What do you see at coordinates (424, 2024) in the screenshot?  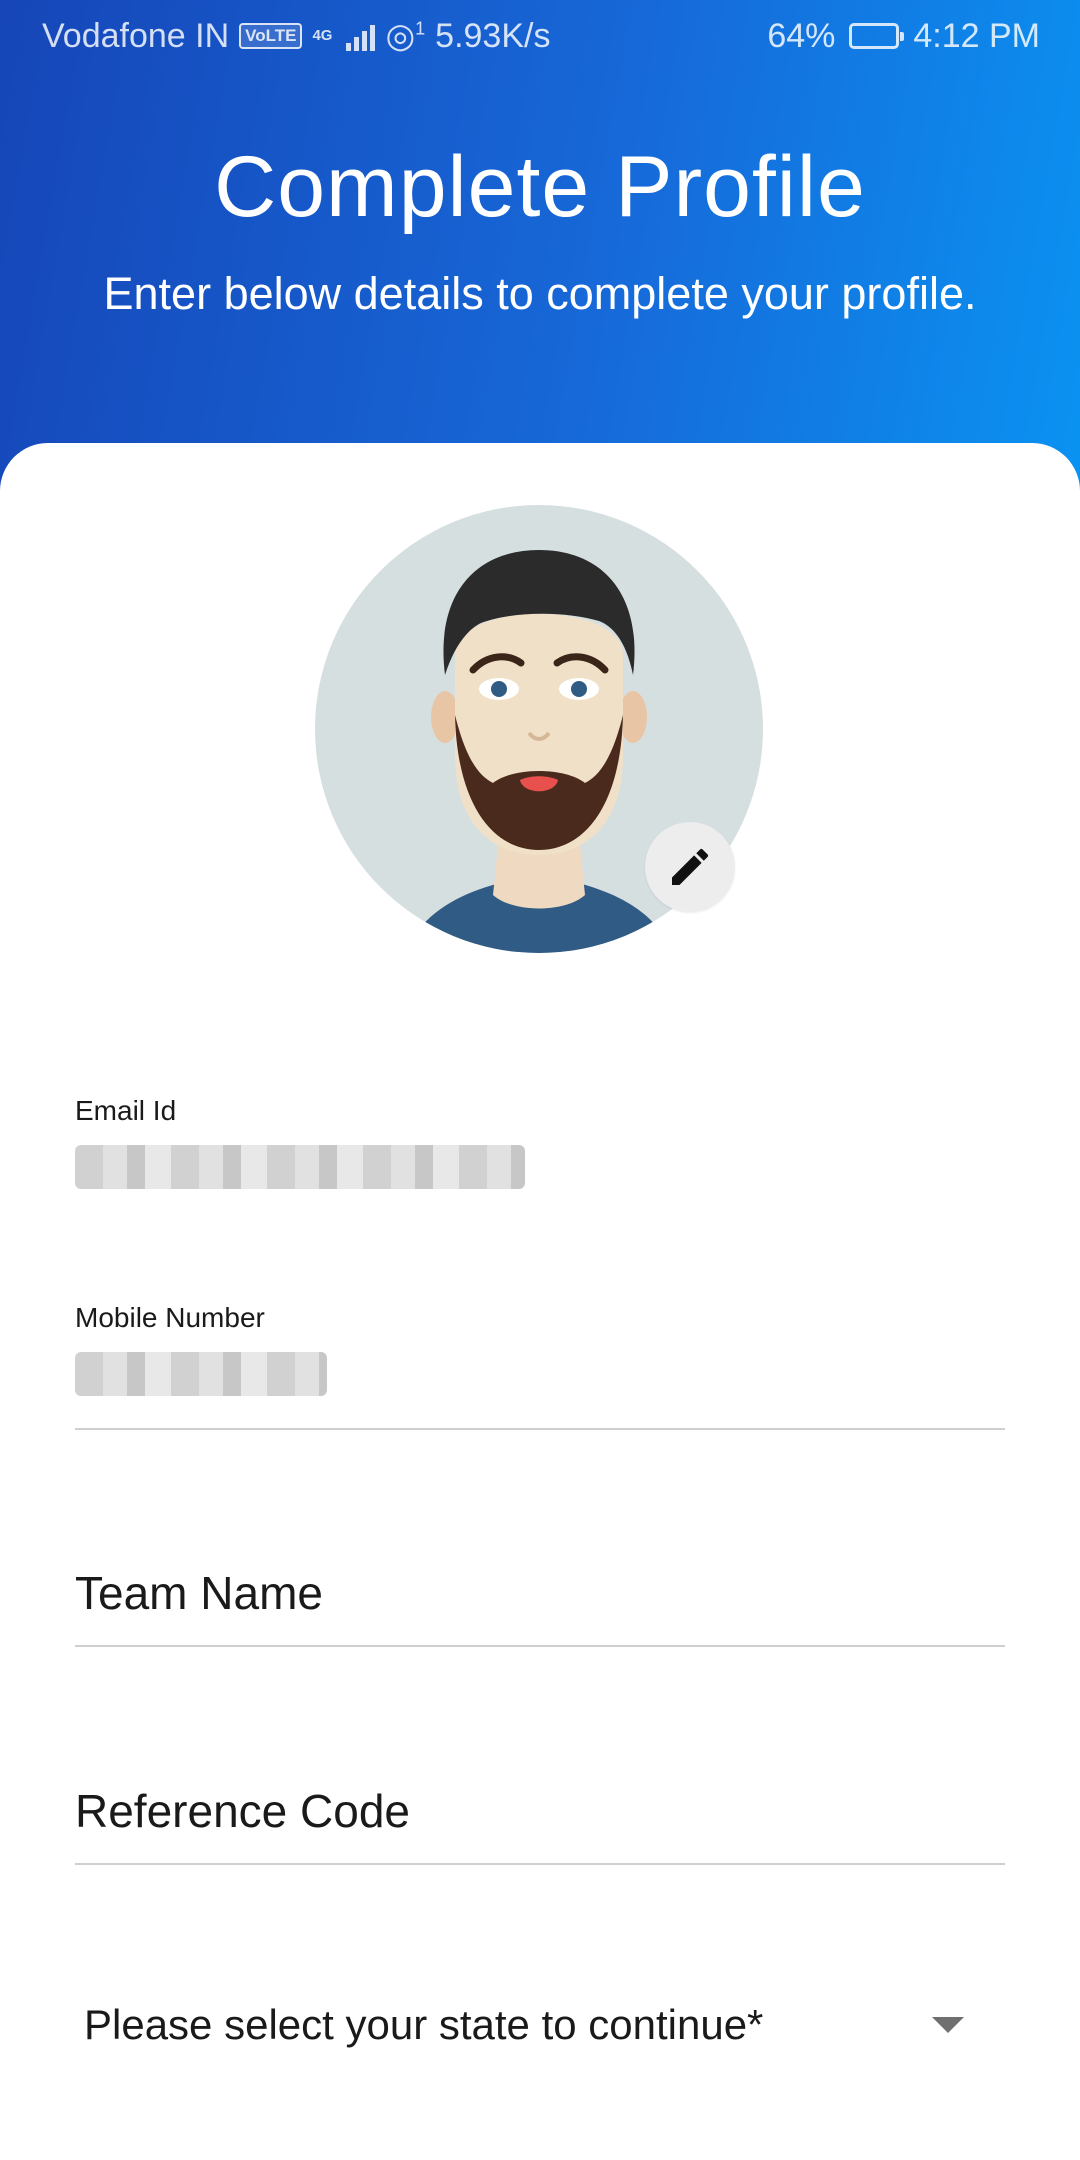 I see `state-select-label: Please select your state to continue*` at bounding box center [424, 2024].